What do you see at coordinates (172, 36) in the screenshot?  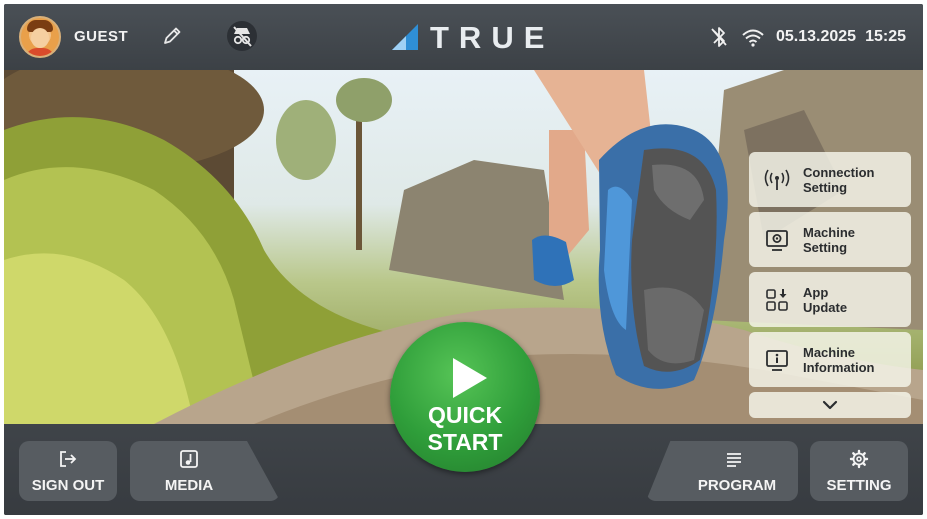 I see `pencil-icon` at bounding box center [172, 36].